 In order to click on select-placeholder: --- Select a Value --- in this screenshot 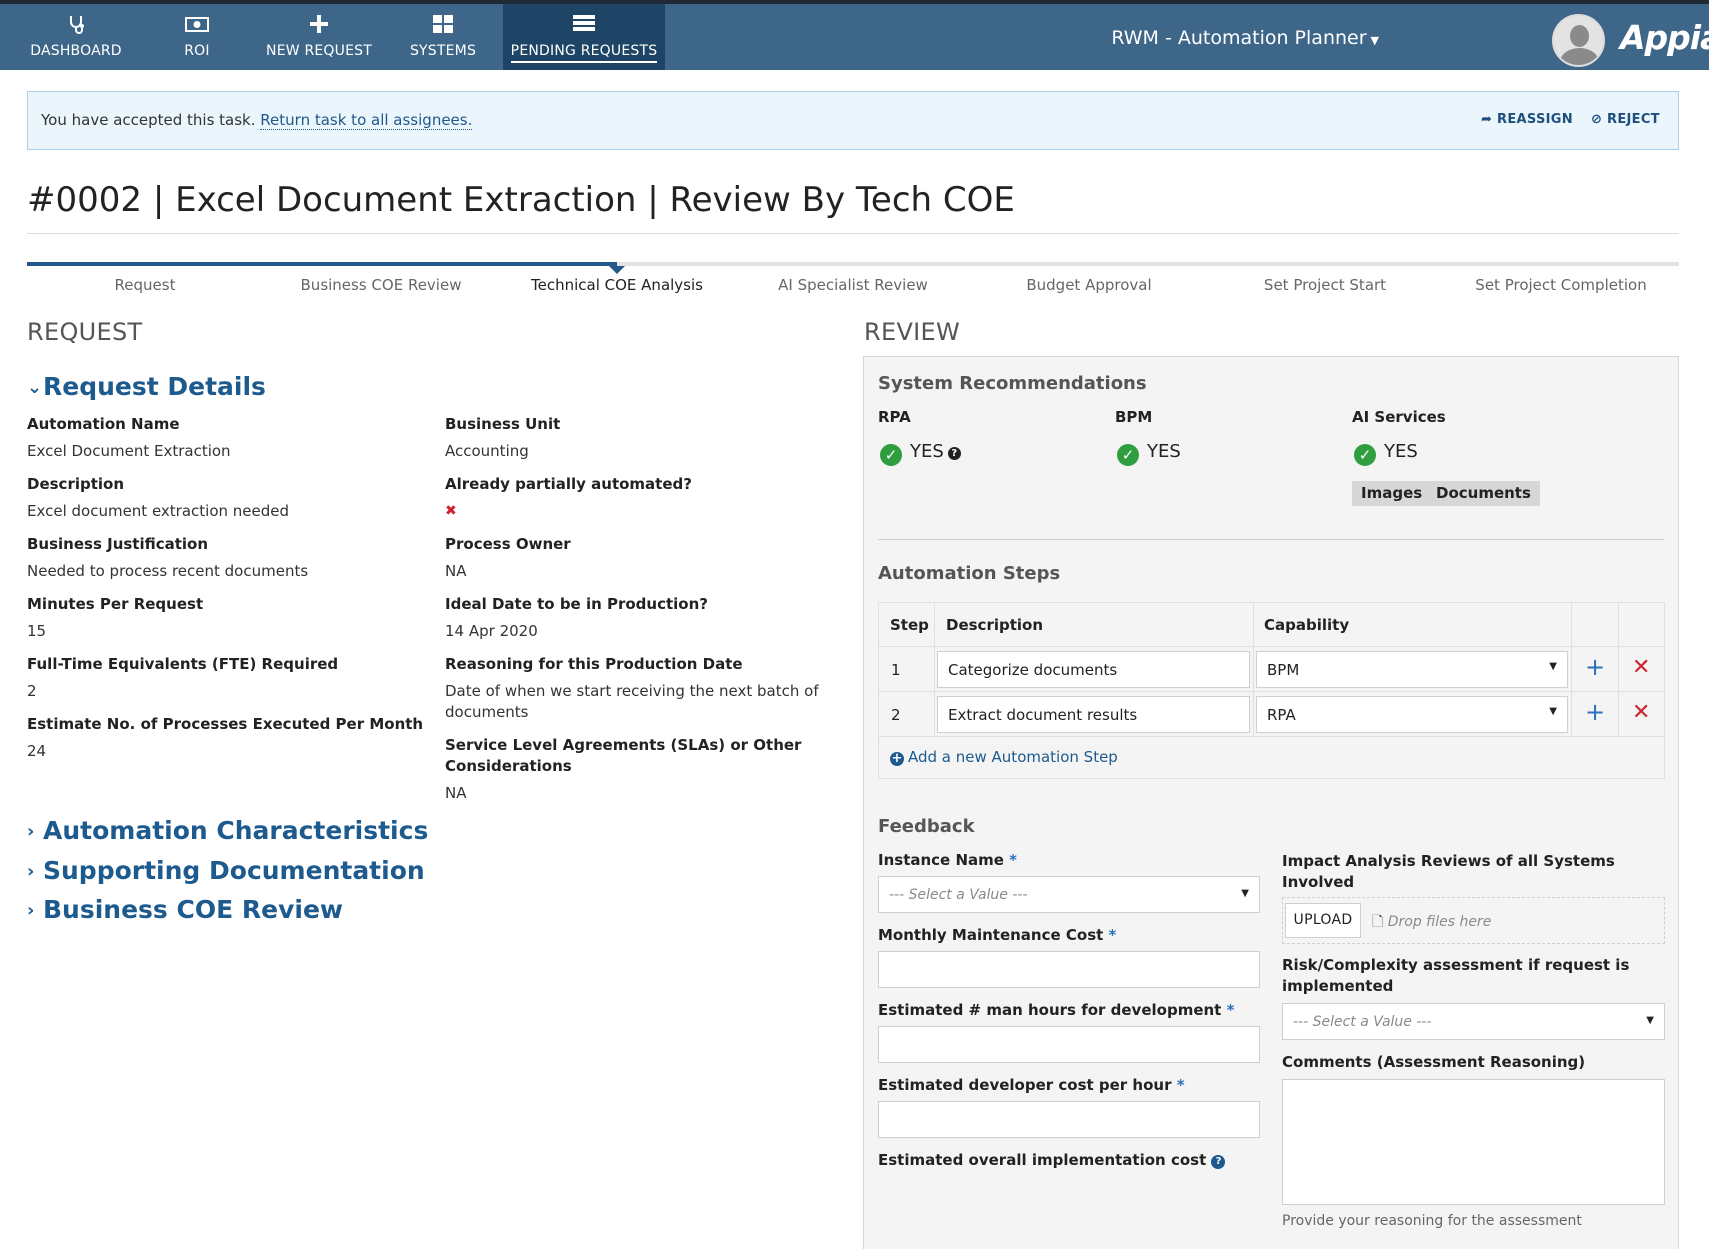, I will do `click(1362, 1022)`.